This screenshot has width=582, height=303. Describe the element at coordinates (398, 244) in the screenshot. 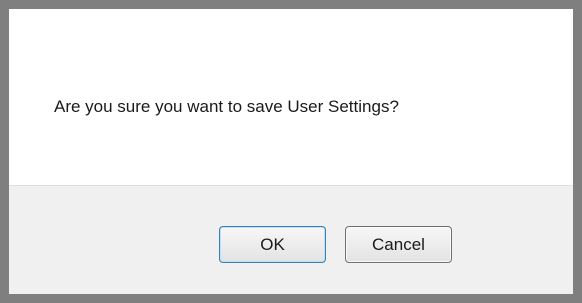

I see `cancel-button: Cancel` at that location.